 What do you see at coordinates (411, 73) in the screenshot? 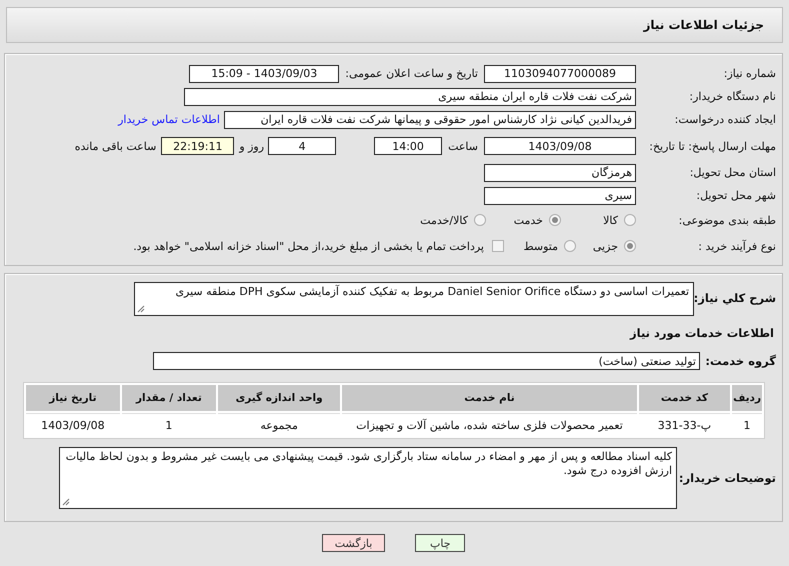
I see `field-label: تاریخ و ساعت اعلان عمومی:` at bounding box center [411, 73].